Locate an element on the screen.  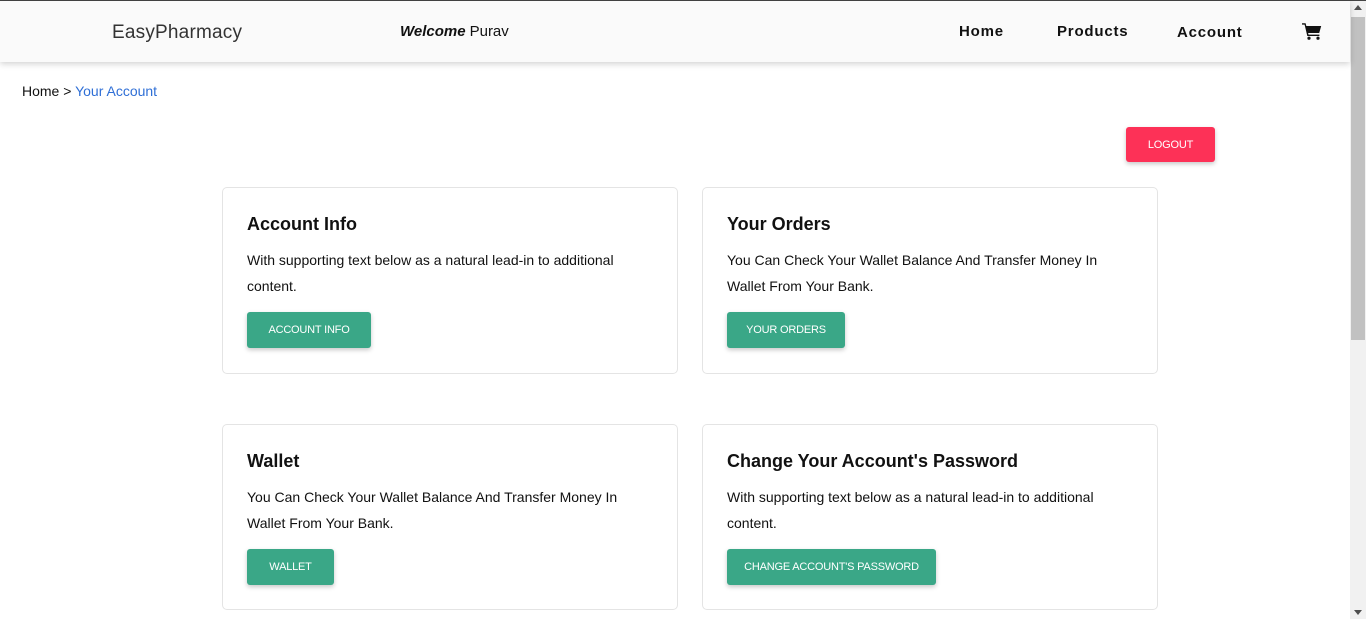
card-title: Your Orders is located at coordinates (779, 224).